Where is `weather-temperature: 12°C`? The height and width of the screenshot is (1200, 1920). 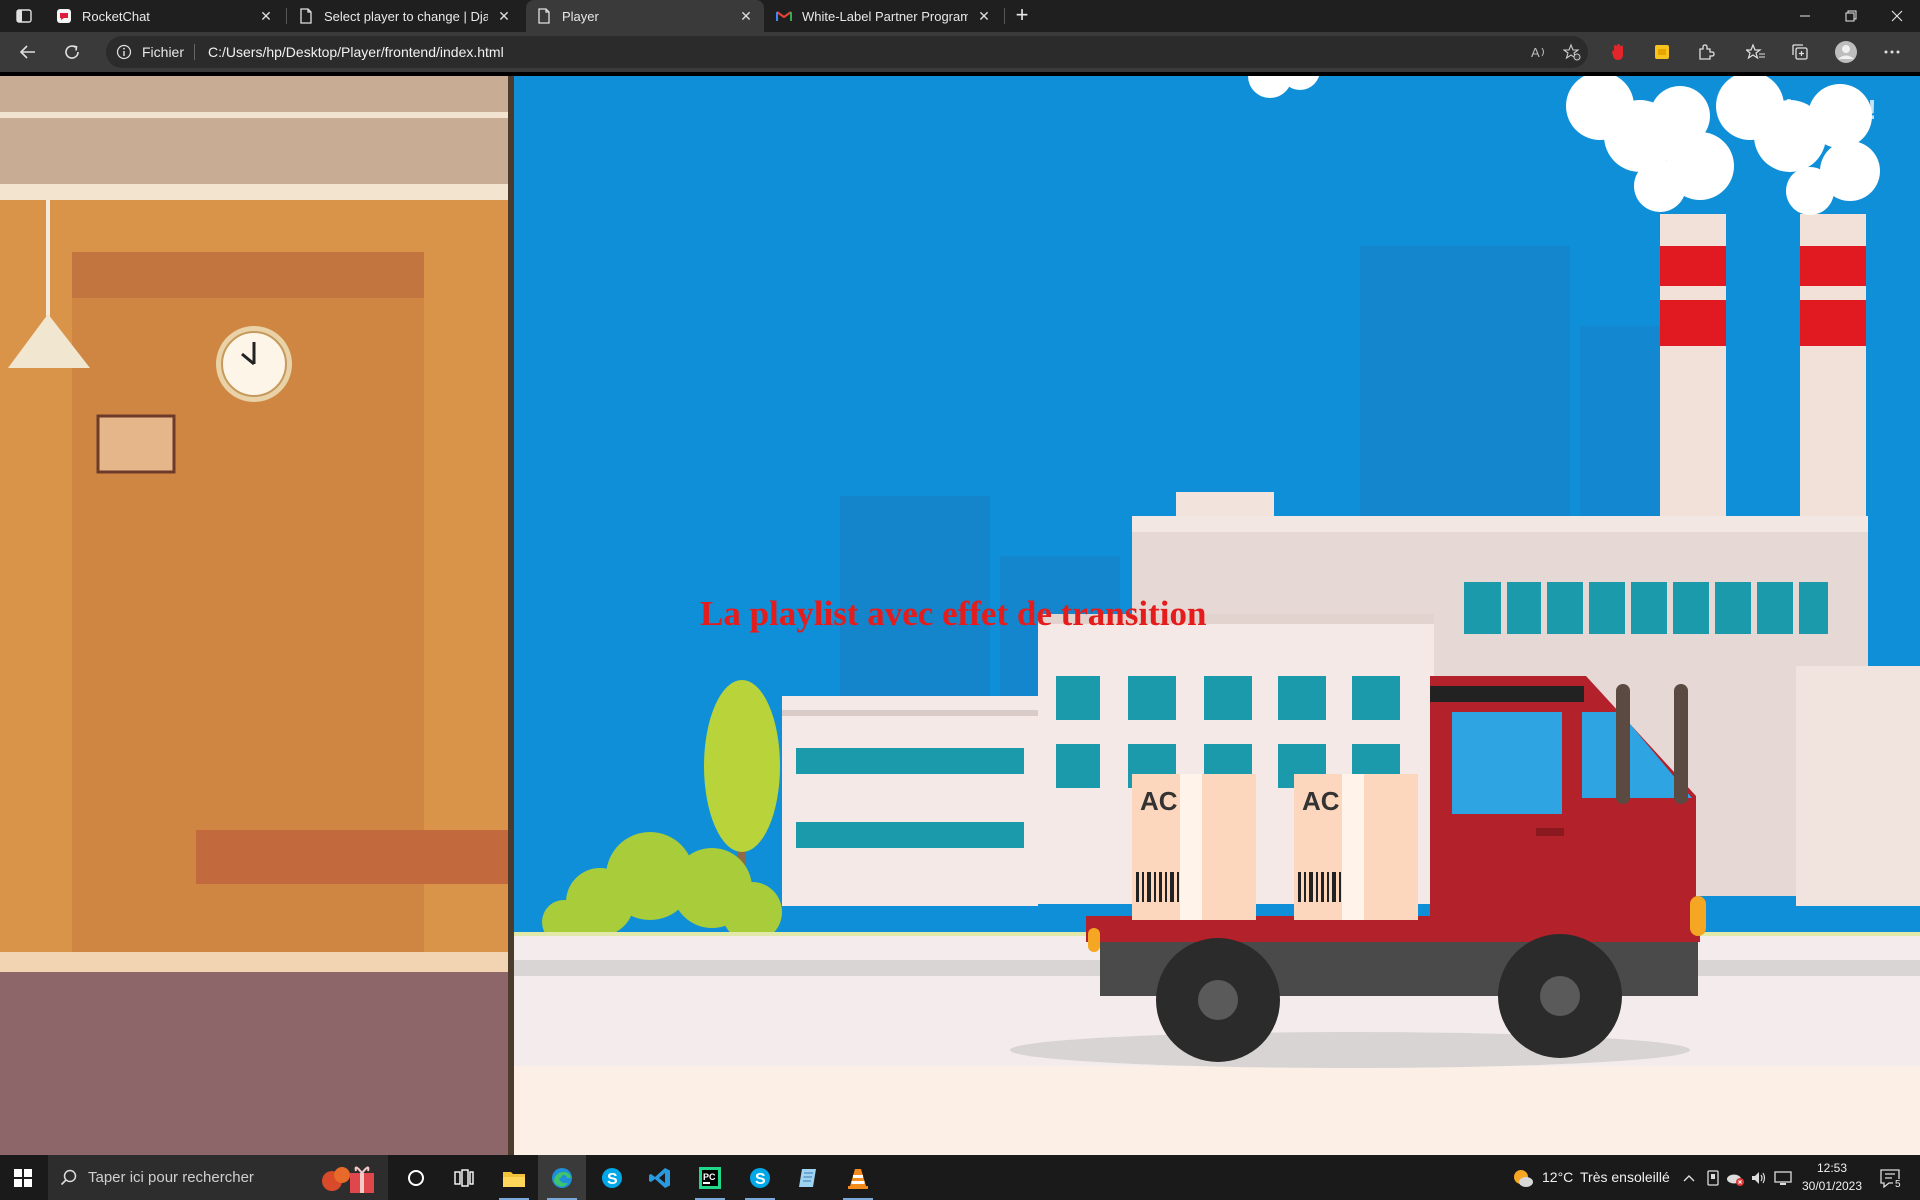 weather-temperature: 12°C is located at coordinates (1557, 1177).